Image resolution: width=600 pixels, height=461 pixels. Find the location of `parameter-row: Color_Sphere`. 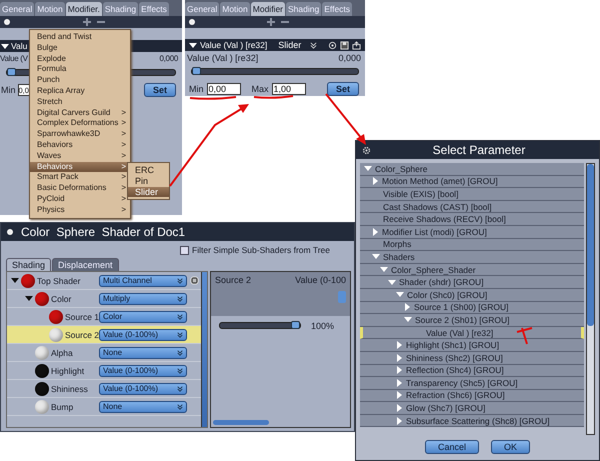

parameter-row: Color_Sphere is located at coordinates (472, 169).